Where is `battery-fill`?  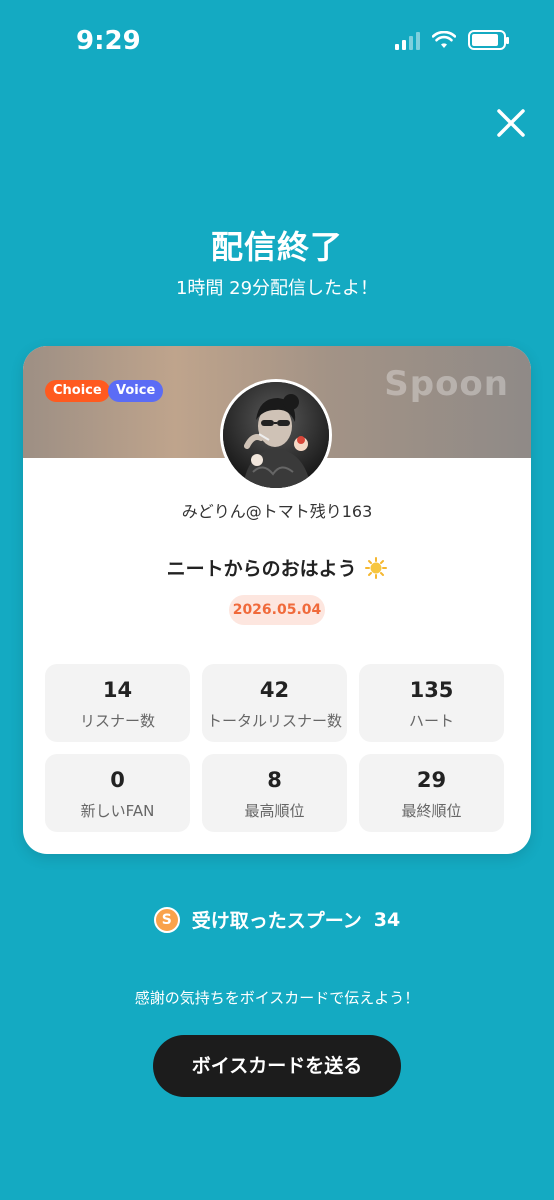
battery-fill is located at coordinates (485, 40).